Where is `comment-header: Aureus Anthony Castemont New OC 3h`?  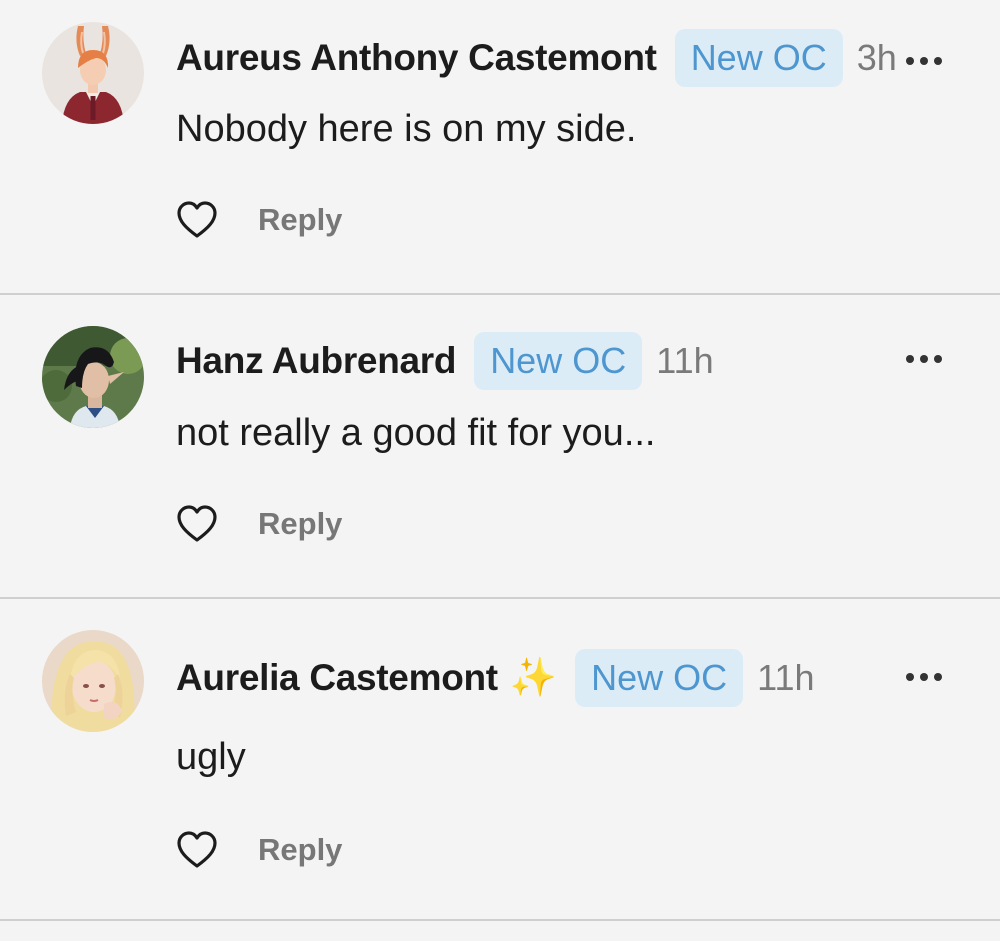
comment-header: Aureus Anthony Castemont New OC 3h is located at coordinates (536, 58).